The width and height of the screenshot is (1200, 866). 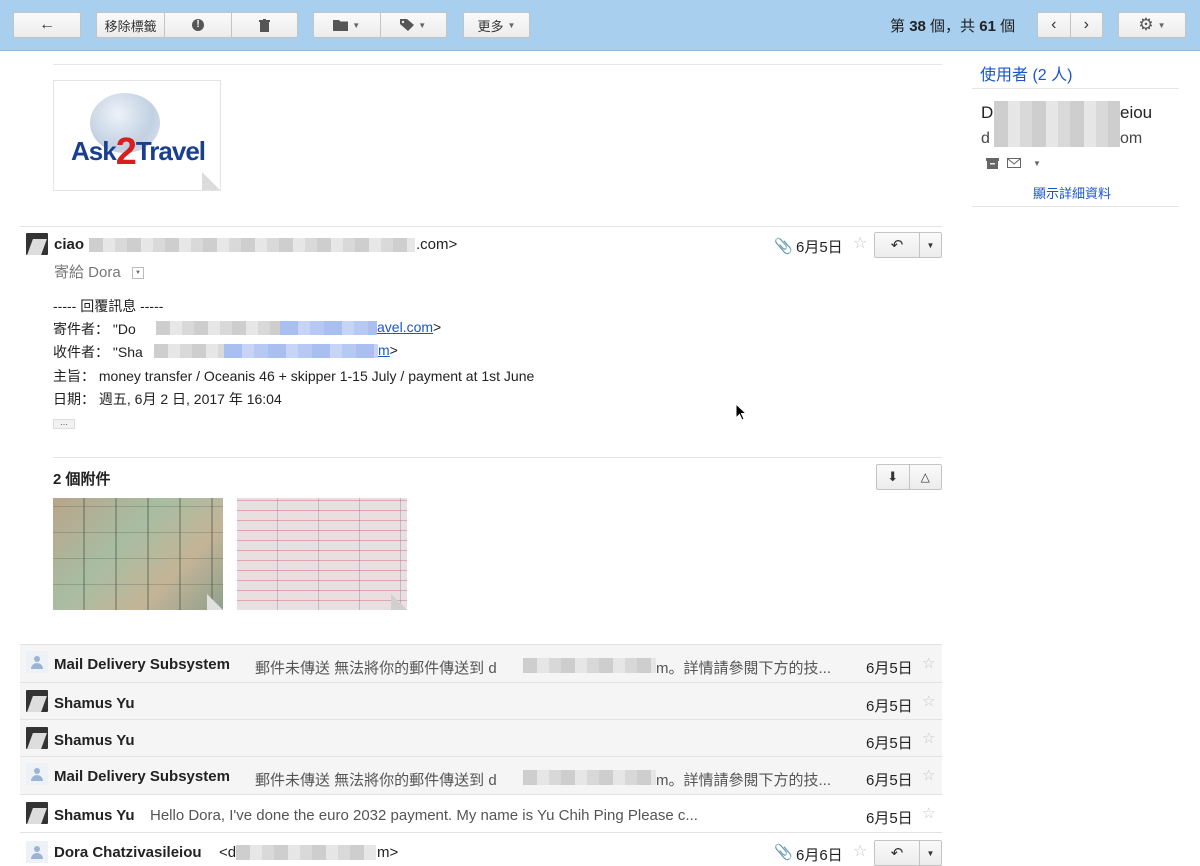 I want to click on download-icon: ⬇, so click(x=893, y=476).